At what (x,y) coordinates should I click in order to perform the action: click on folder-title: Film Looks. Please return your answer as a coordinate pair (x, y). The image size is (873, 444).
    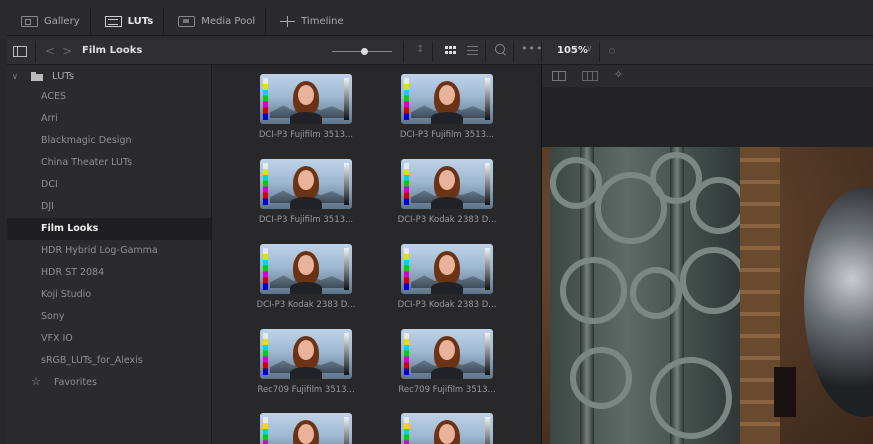
    Looking at the image, I should click on (112, 50).